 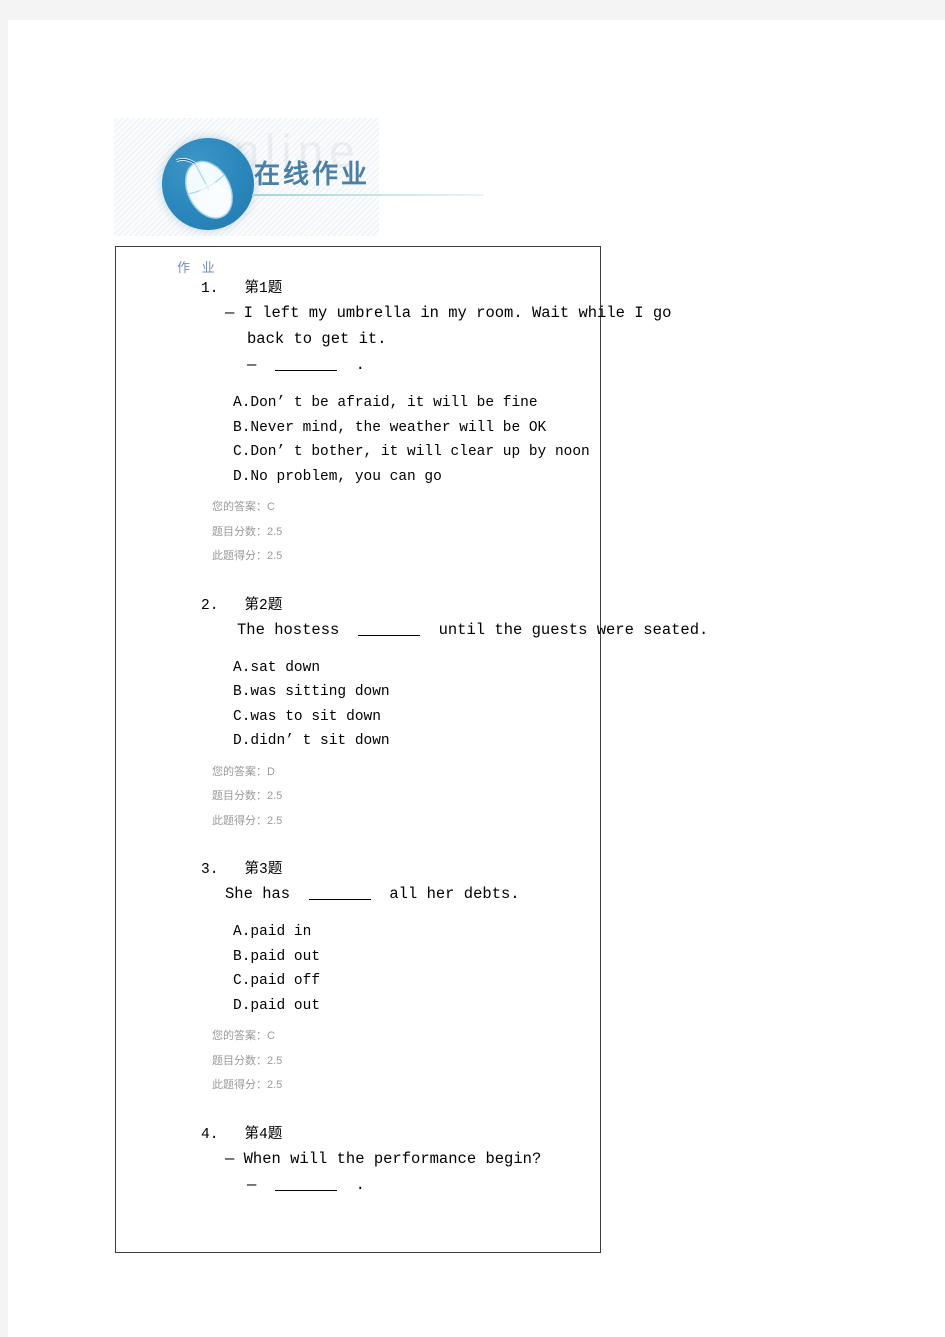 I want to click on option-d: D.paid out, so click(x=416, y=1006).